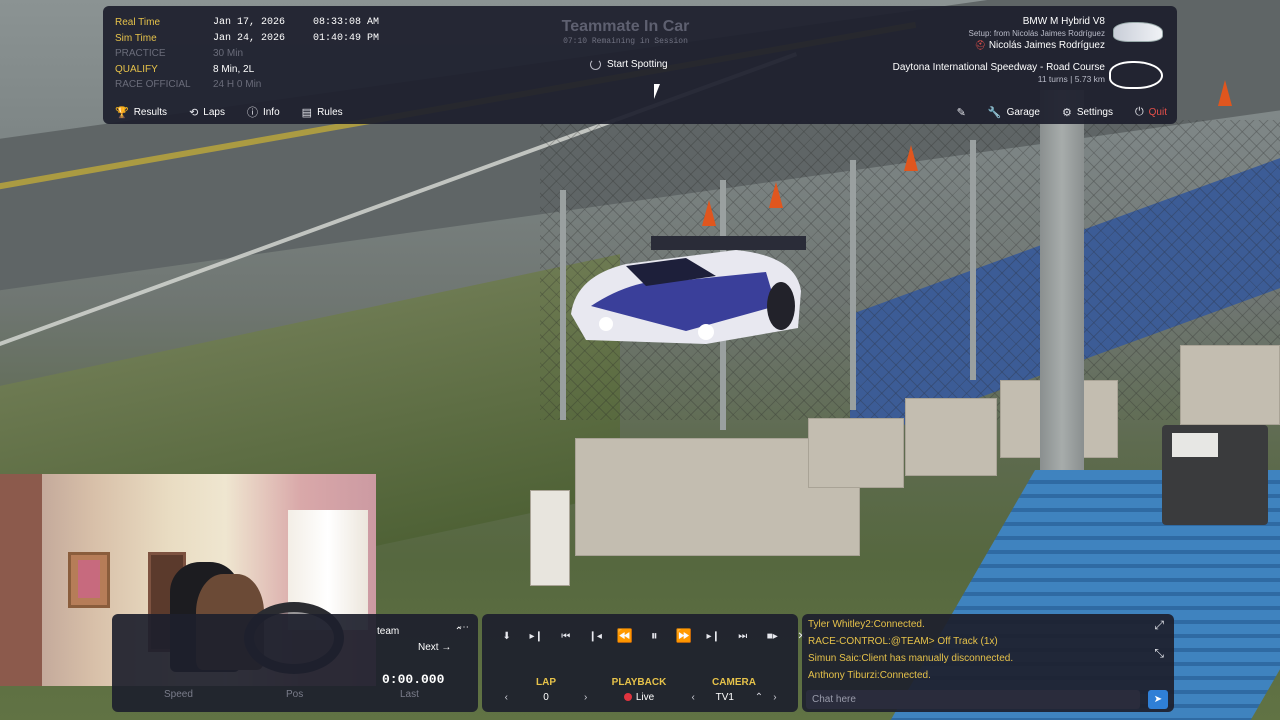 This screenshot has width=1280, height=720. I want to click on skip-end-button: ⏭, so click(743, 636).